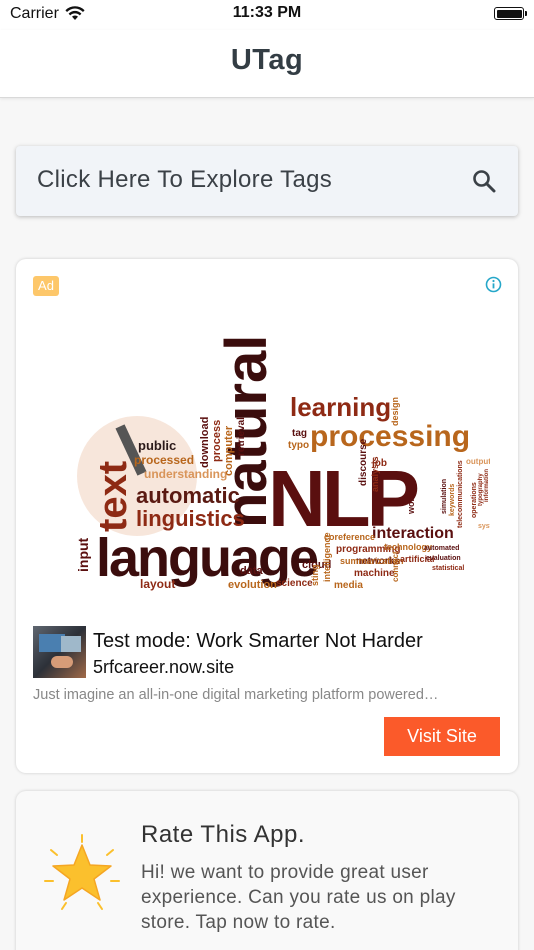 The width and height of the screenshot is (534, 950). Describe the element at coordinates (113, 496) in the screenshot. I see `word-text: text` at that location.